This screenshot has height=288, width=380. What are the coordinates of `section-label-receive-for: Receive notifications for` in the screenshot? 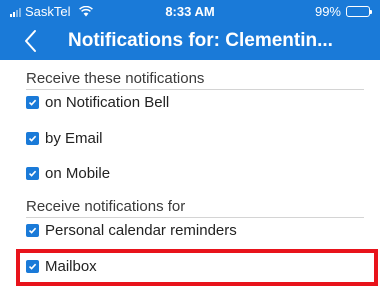 It's located at (106, 206).